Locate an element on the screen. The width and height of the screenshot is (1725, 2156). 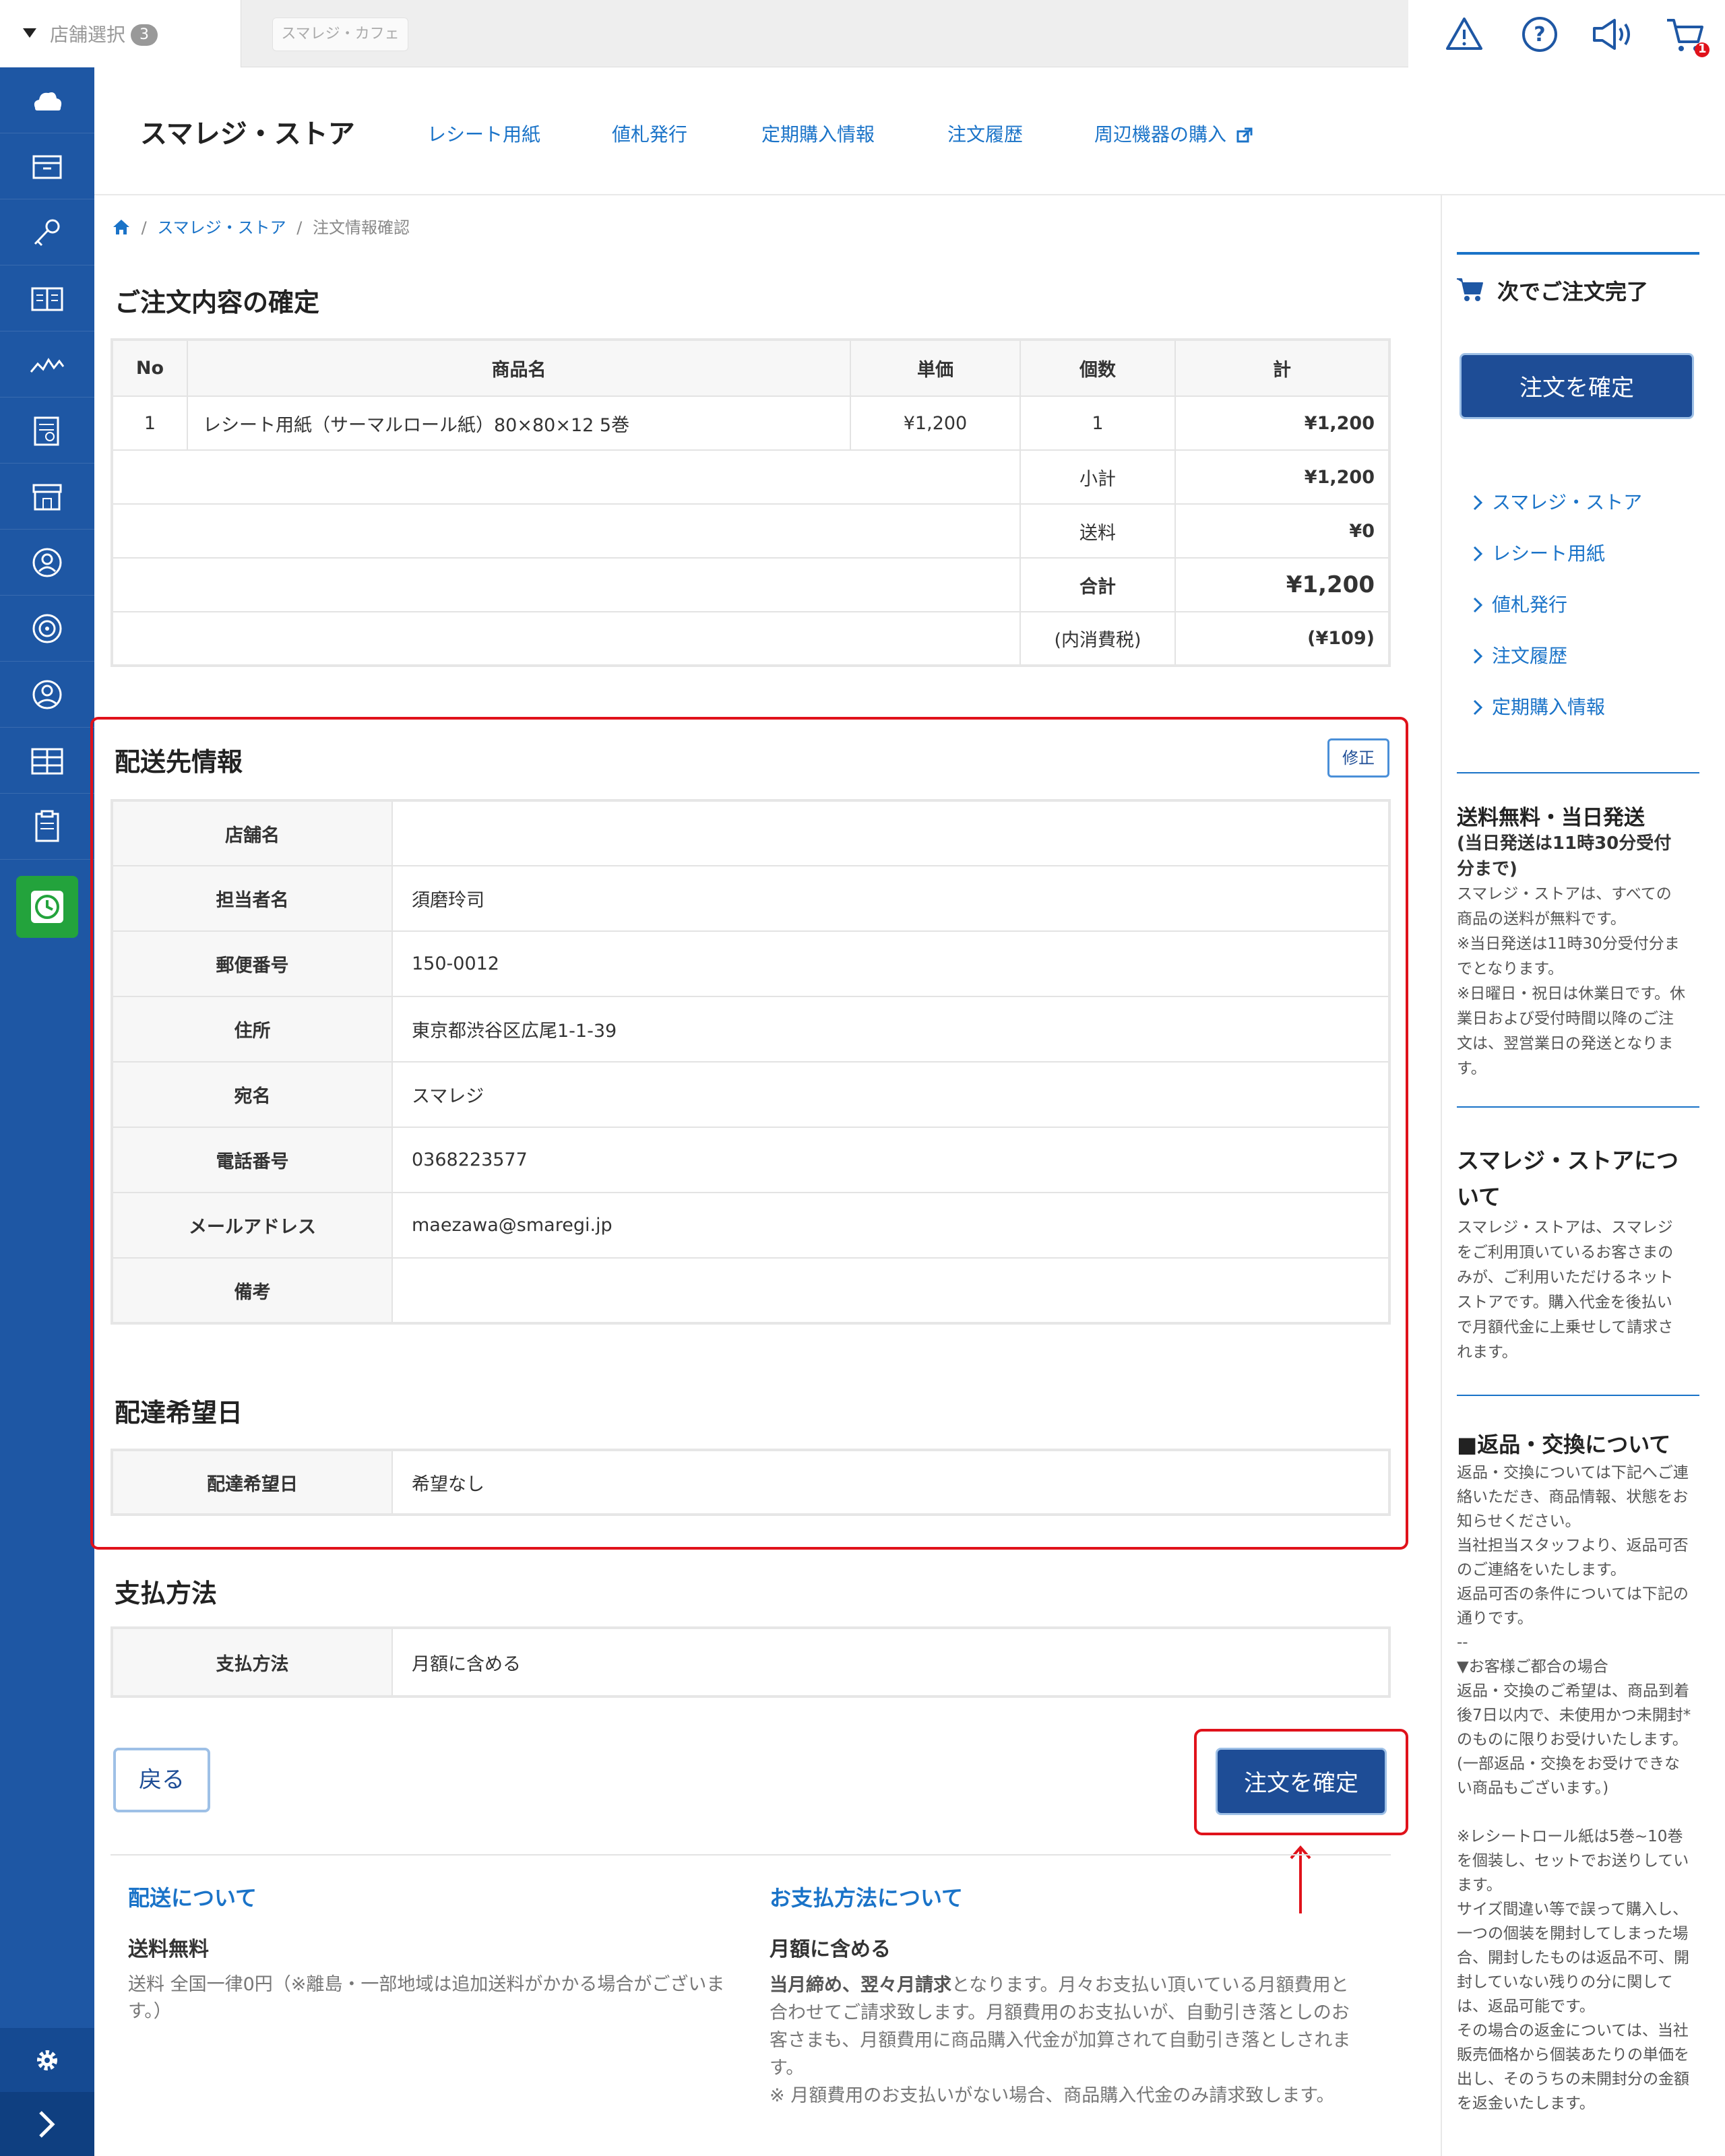
cloud-icon is located at coordinates (48, 101).